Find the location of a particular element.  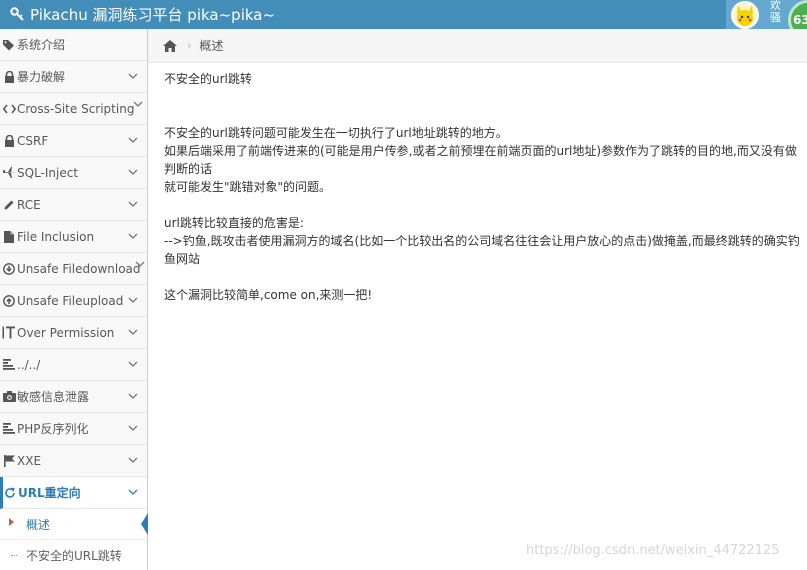

sidebar-item-label: 敏感信息泄露 is located at coordinates (53, 397).